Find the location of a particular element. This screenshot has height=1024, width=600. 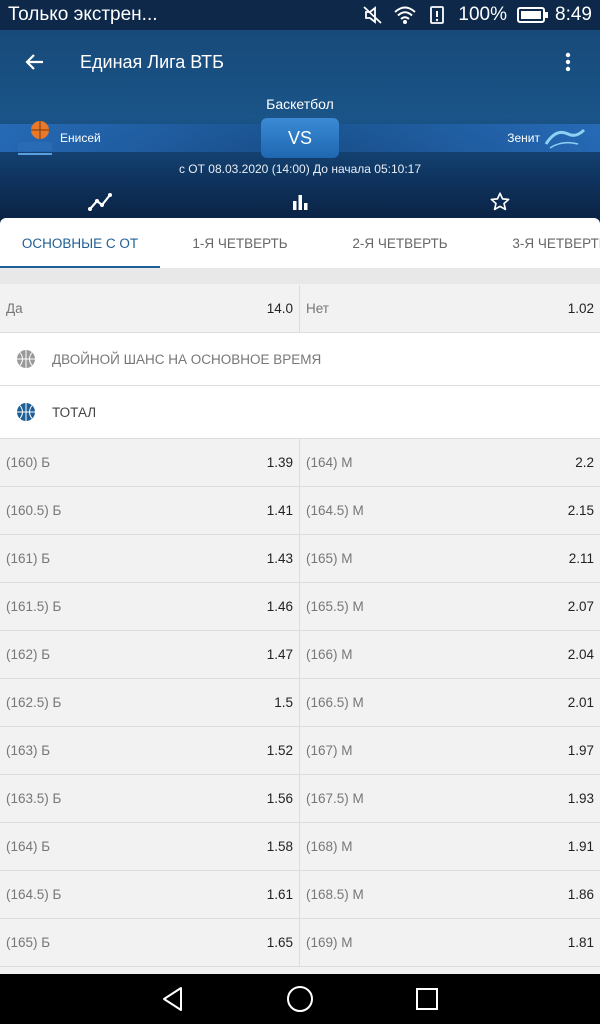

odds-label: (163.5) Б is located at coordinates (34, 798).